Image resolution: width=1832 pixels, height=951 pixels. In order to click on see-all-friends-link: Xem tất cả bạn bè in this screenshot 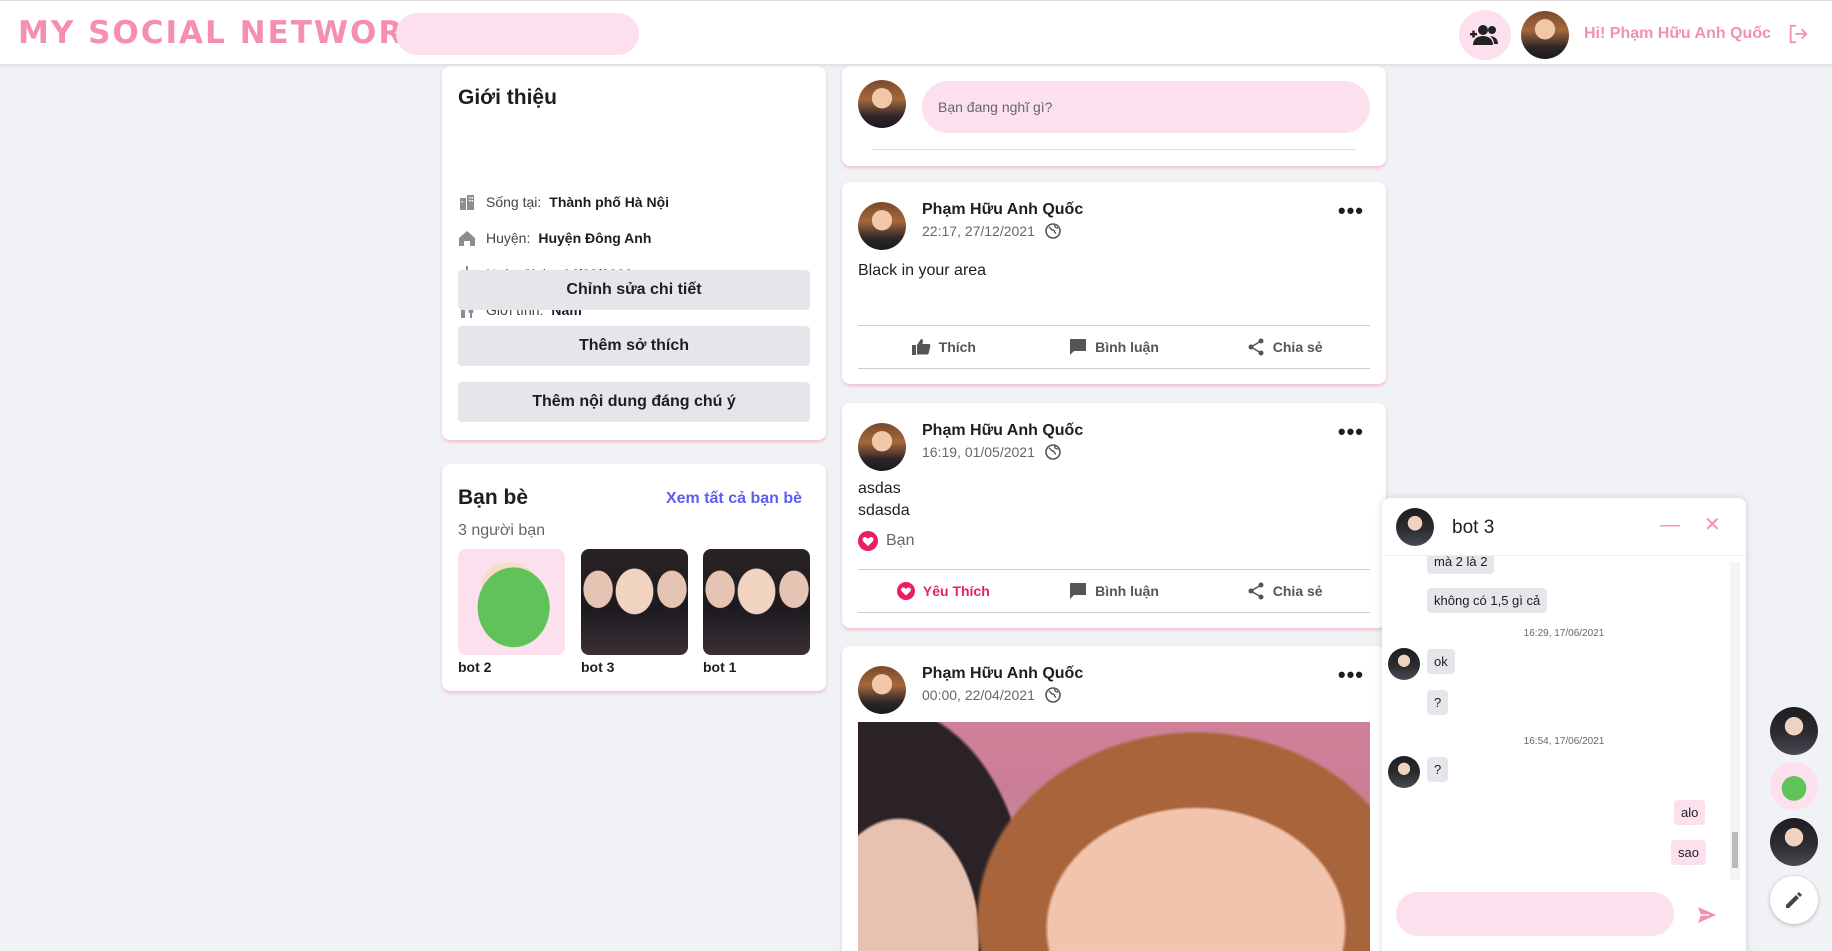, I will do `click(734, 499)`.